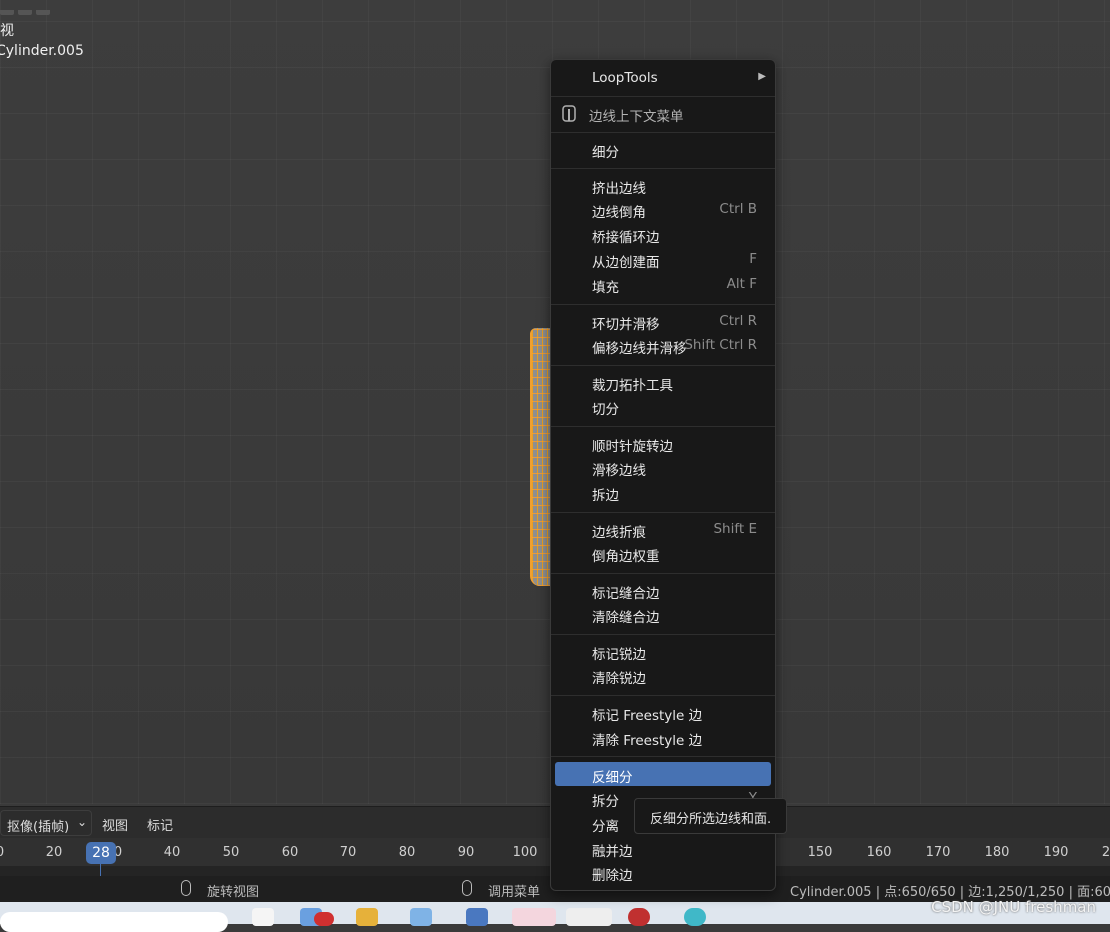 Image resolution: width=1110 pixels, height=932 pixels. Describe the element at coordinates (663, 345) in the screenshot. I see `menu-item-offset-edge-slide: 偏移边线并滑移 Shift Ctrl R` at that location.